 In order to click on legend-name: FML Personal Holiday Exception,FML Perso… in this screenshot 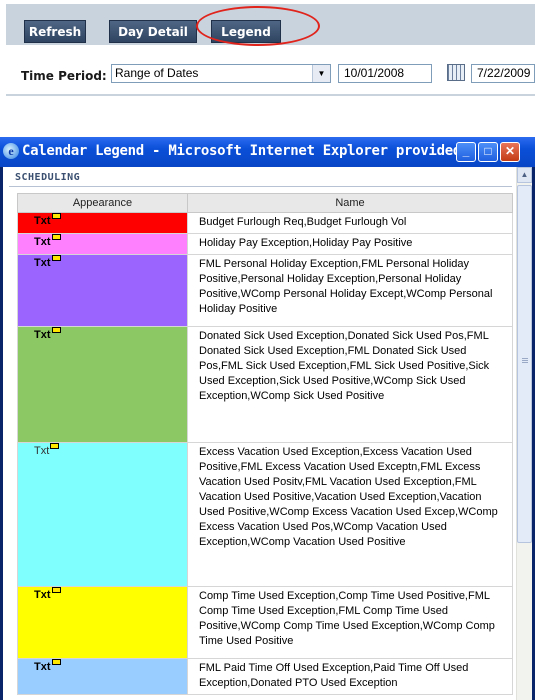, I will do `click(350, 290)`.